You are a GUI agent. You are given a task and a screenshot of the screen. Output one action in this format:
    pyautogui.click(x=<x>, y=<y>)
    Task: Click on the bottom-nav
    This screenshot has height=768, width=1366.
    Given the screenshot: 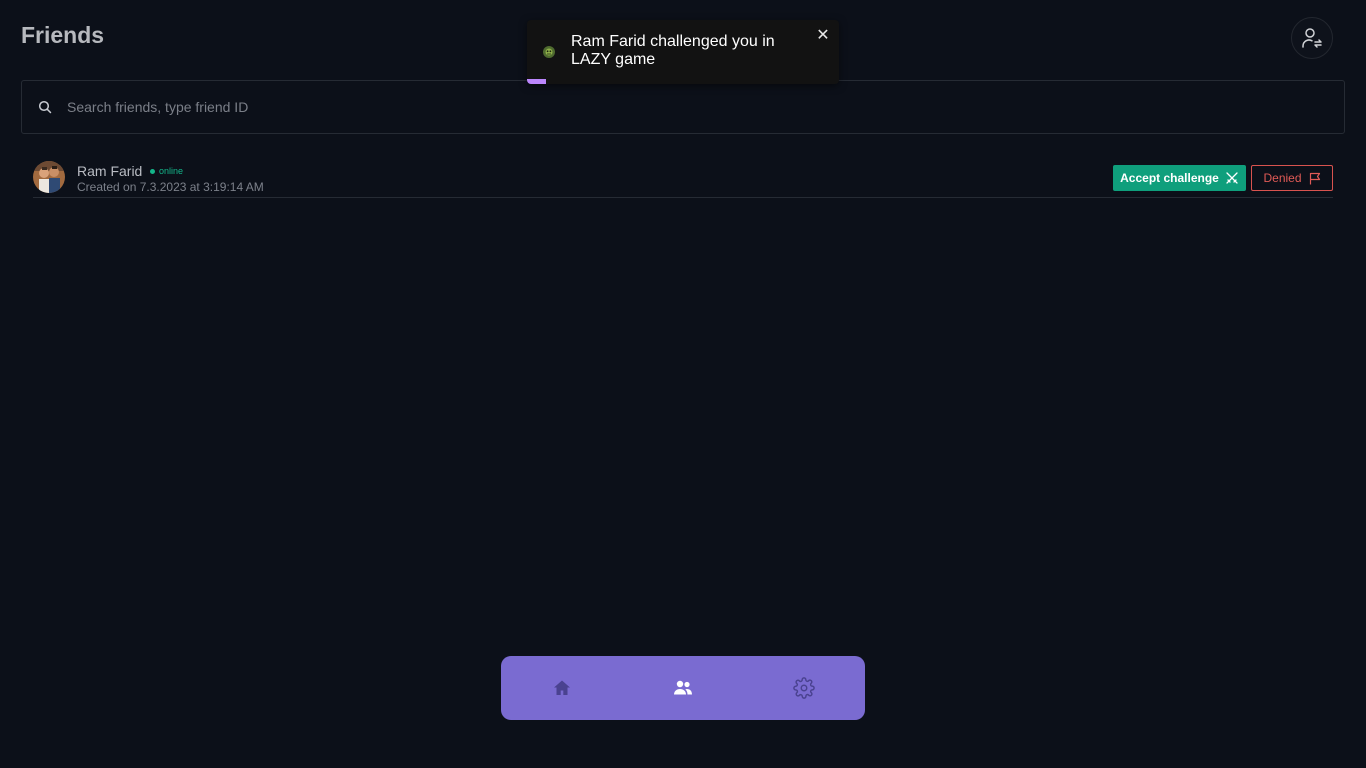 What is the action you would take?
    pyautogui.click(x=683, y=688)
    